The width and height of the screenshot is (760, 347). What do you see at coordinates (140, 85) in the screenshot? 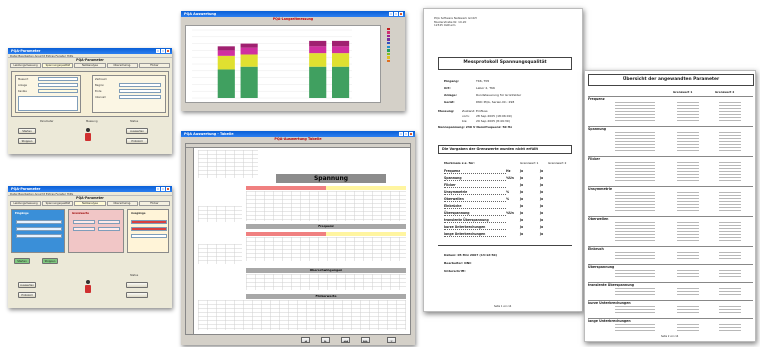
I see `beginn-field` at bounding box center [140, 85].